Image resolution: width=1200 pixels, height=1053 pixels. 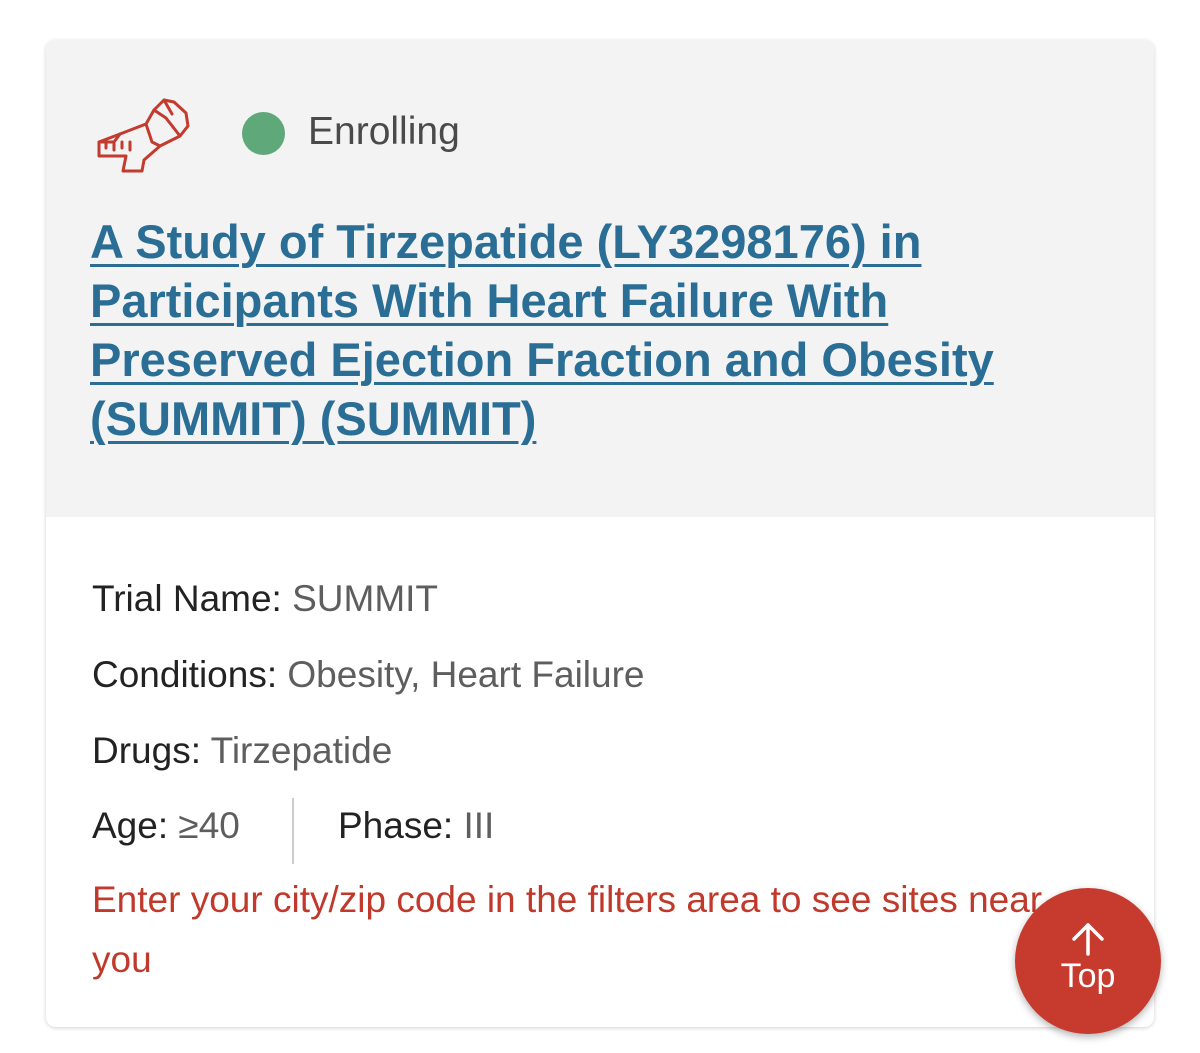 I want to click on drugs-row: Drugs: Tirzepatide, so click(x=242, y=751).